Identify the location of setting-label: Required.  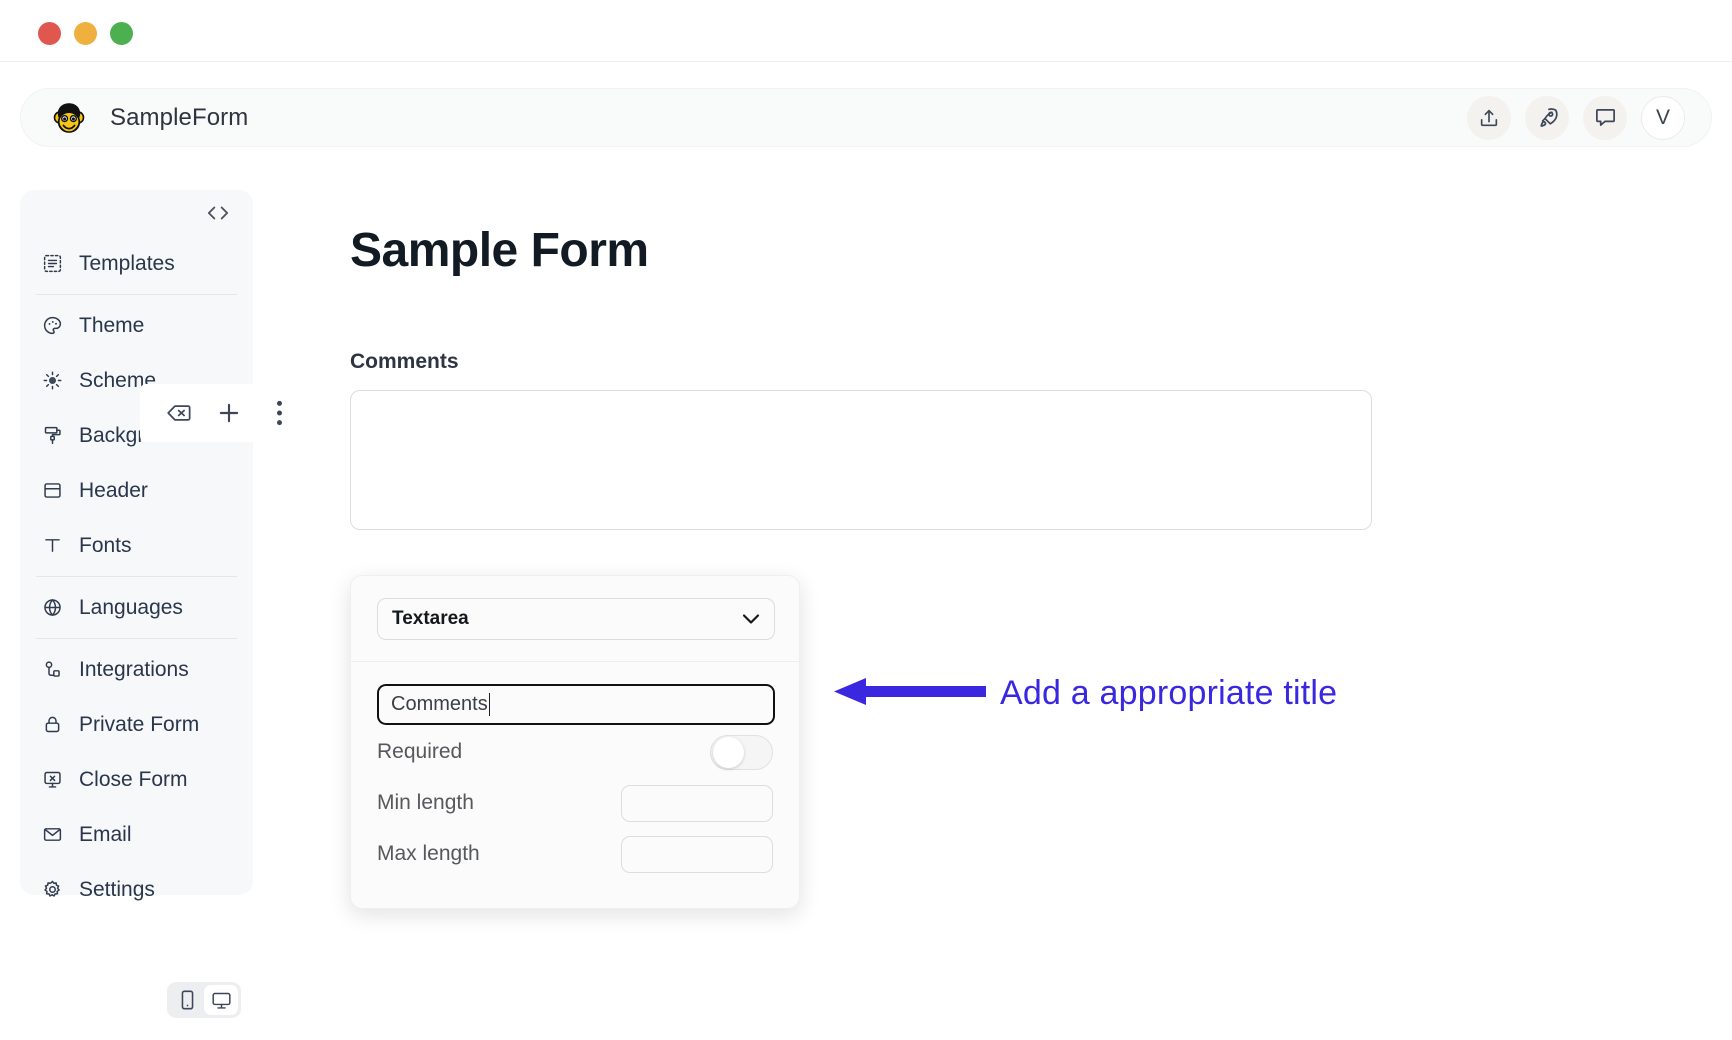
(420, 751).